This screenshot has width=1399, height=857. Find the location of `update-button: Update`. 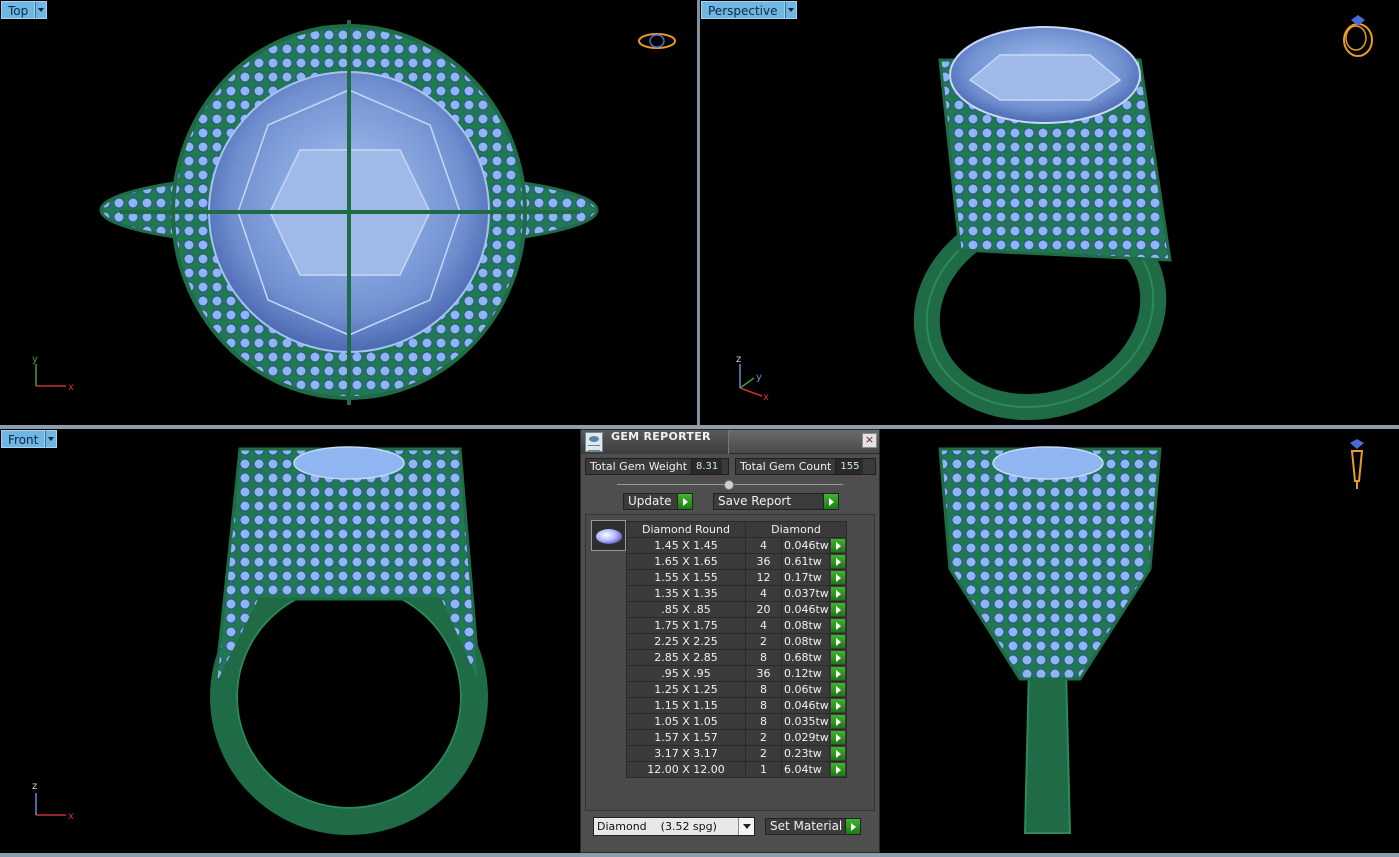

update-button: Update is located at coordinates (658, 501).